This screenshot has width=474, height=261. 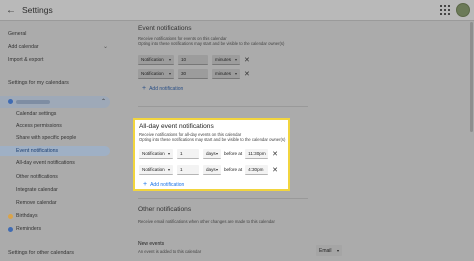 What do you see at coordinates (55, 102) in the screenshot?
I see `sidebar-item-my-calendar: ⌃` at bounding box center [55, 102].